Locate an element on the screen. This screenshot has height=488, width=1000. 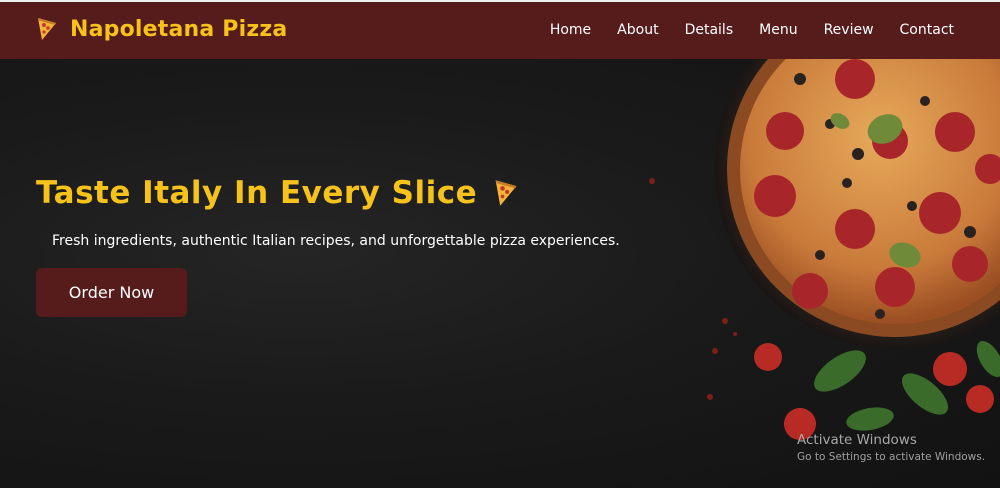
nav-link-details: Details is located at coordinates (709, 30).